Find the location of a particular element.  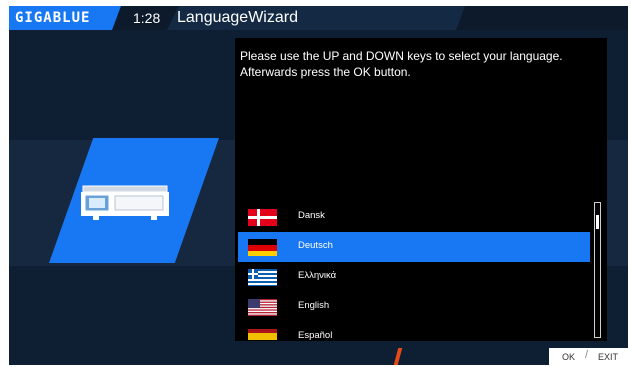

usa-flag-icon is located at coordinates (262, 307).